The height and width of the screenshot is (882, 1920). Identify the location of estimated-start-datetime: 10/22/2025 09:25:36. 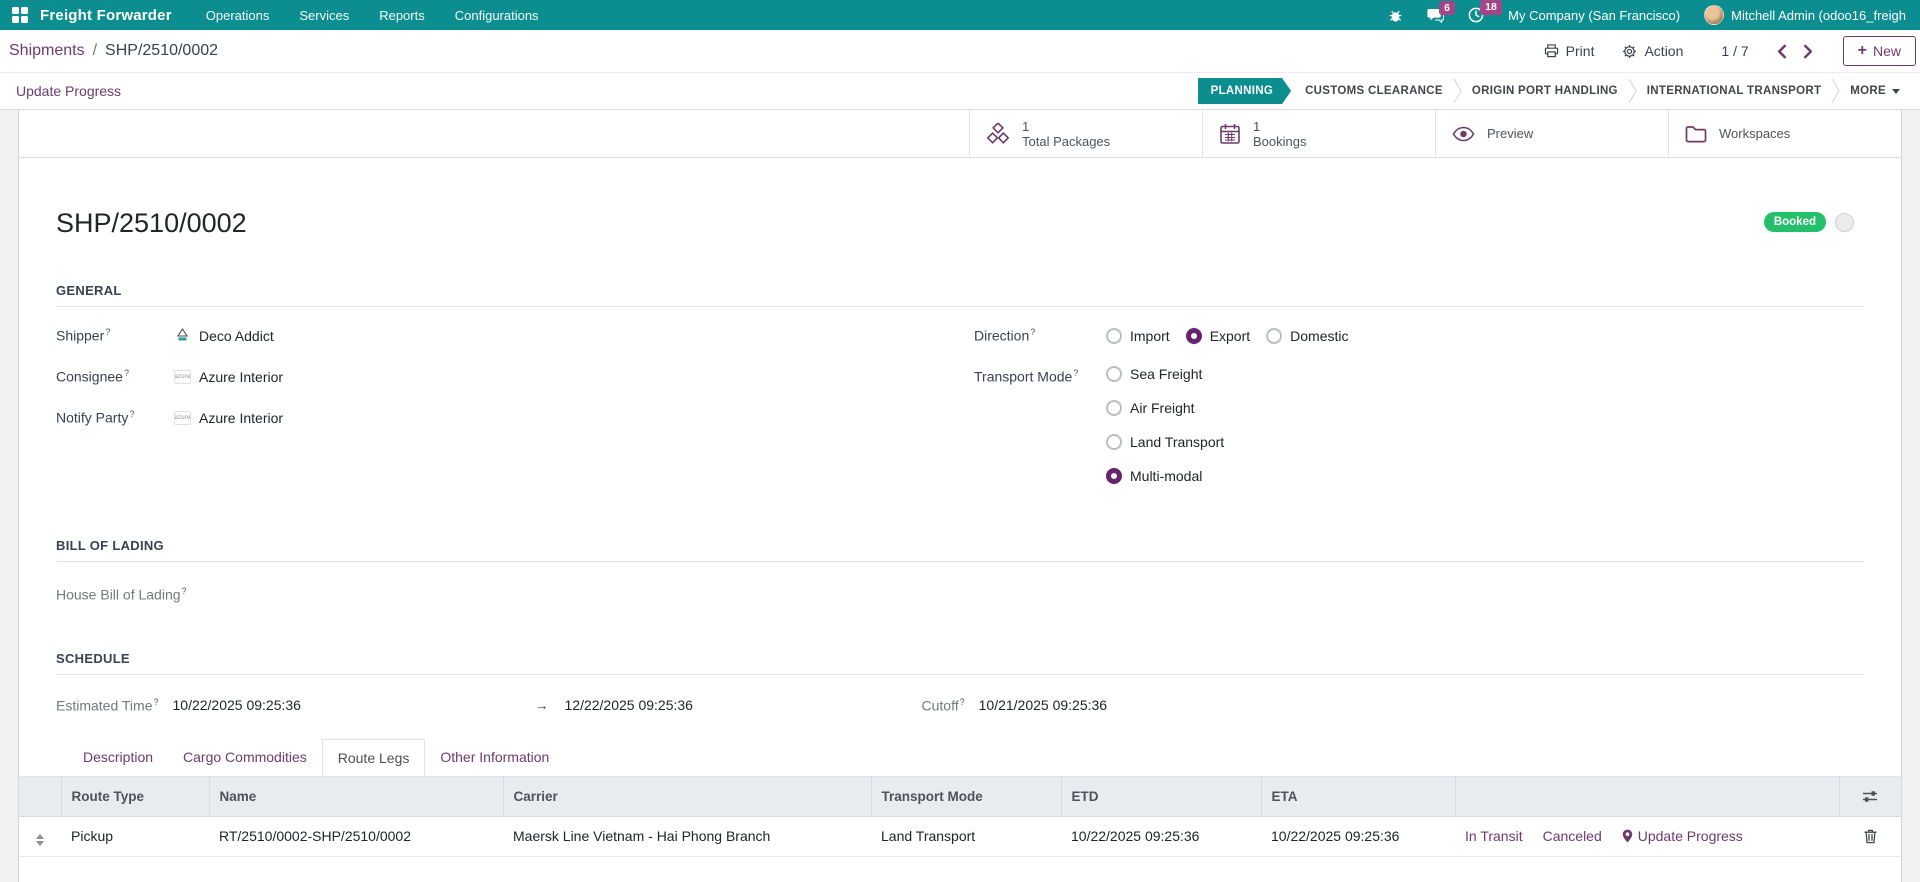
(354, 705).